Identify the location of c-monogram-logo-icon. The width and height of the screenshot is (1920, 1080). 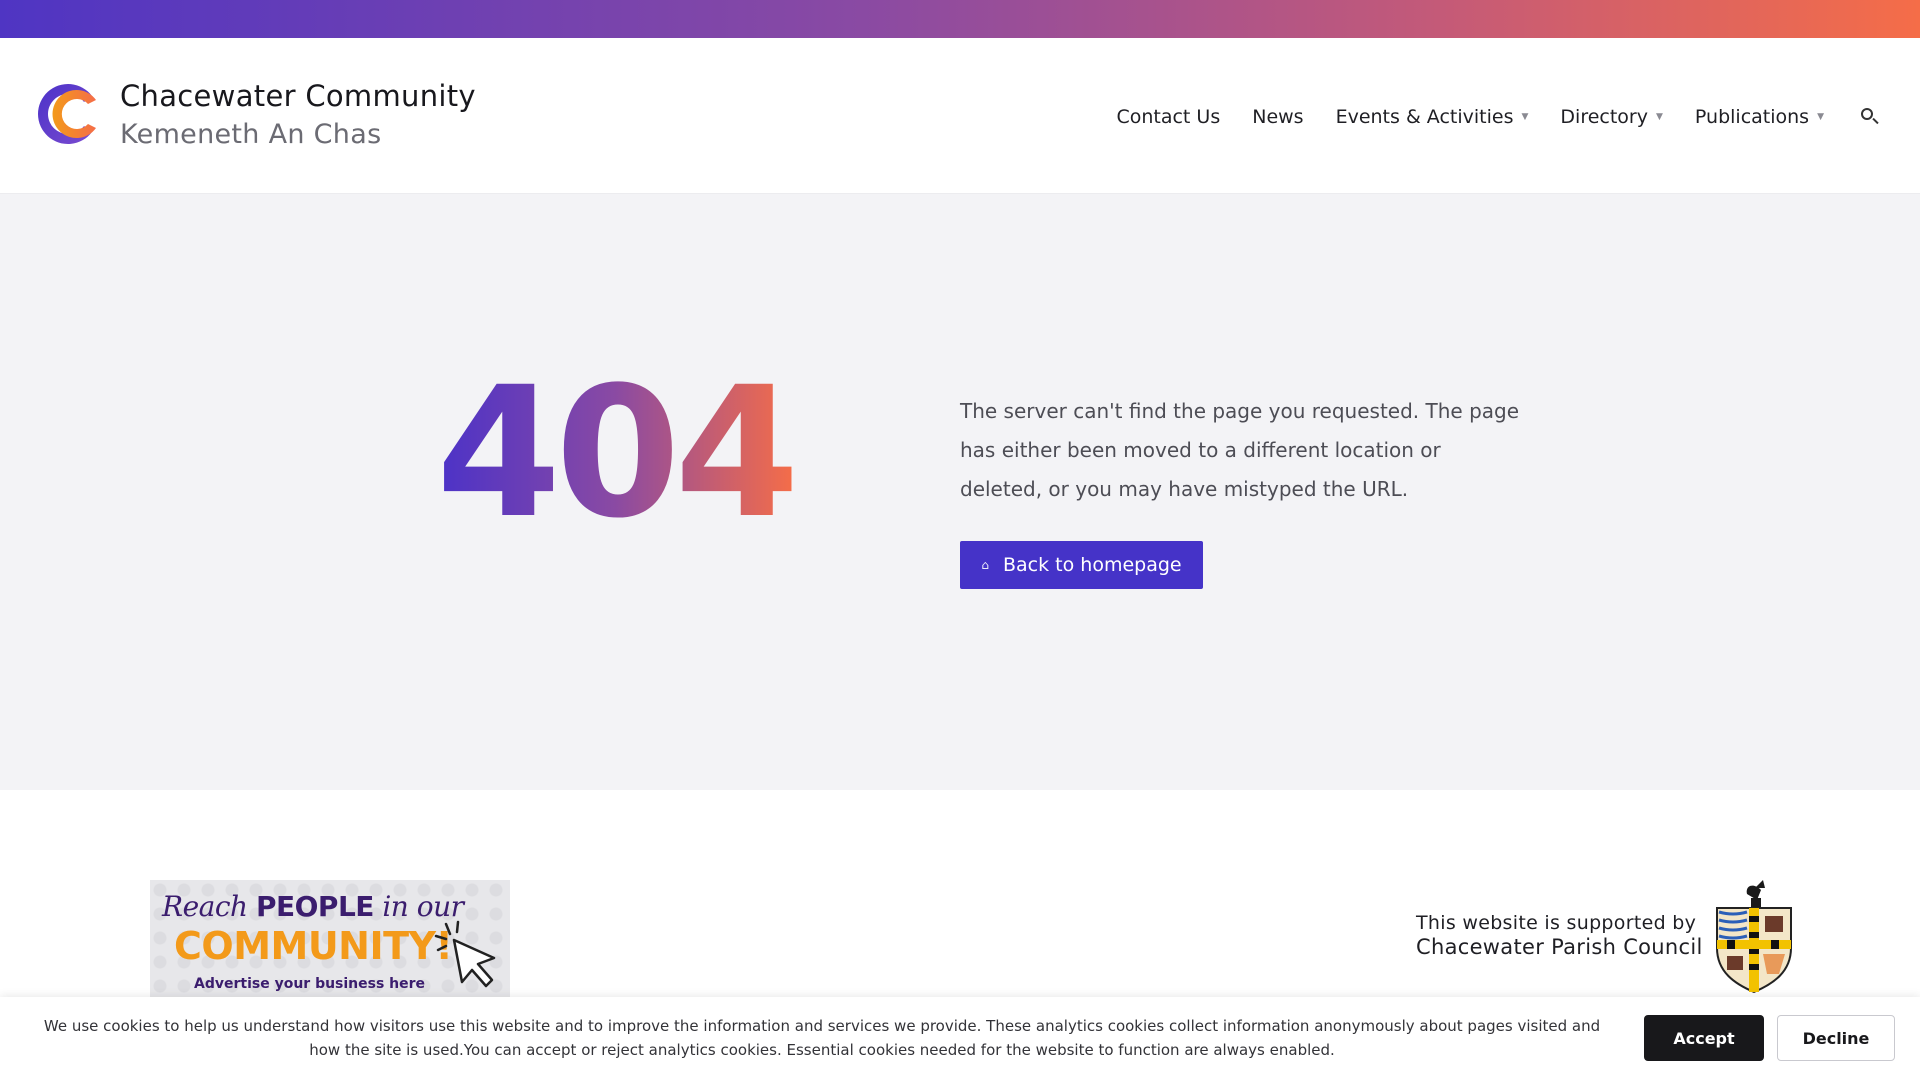
(67, 114).